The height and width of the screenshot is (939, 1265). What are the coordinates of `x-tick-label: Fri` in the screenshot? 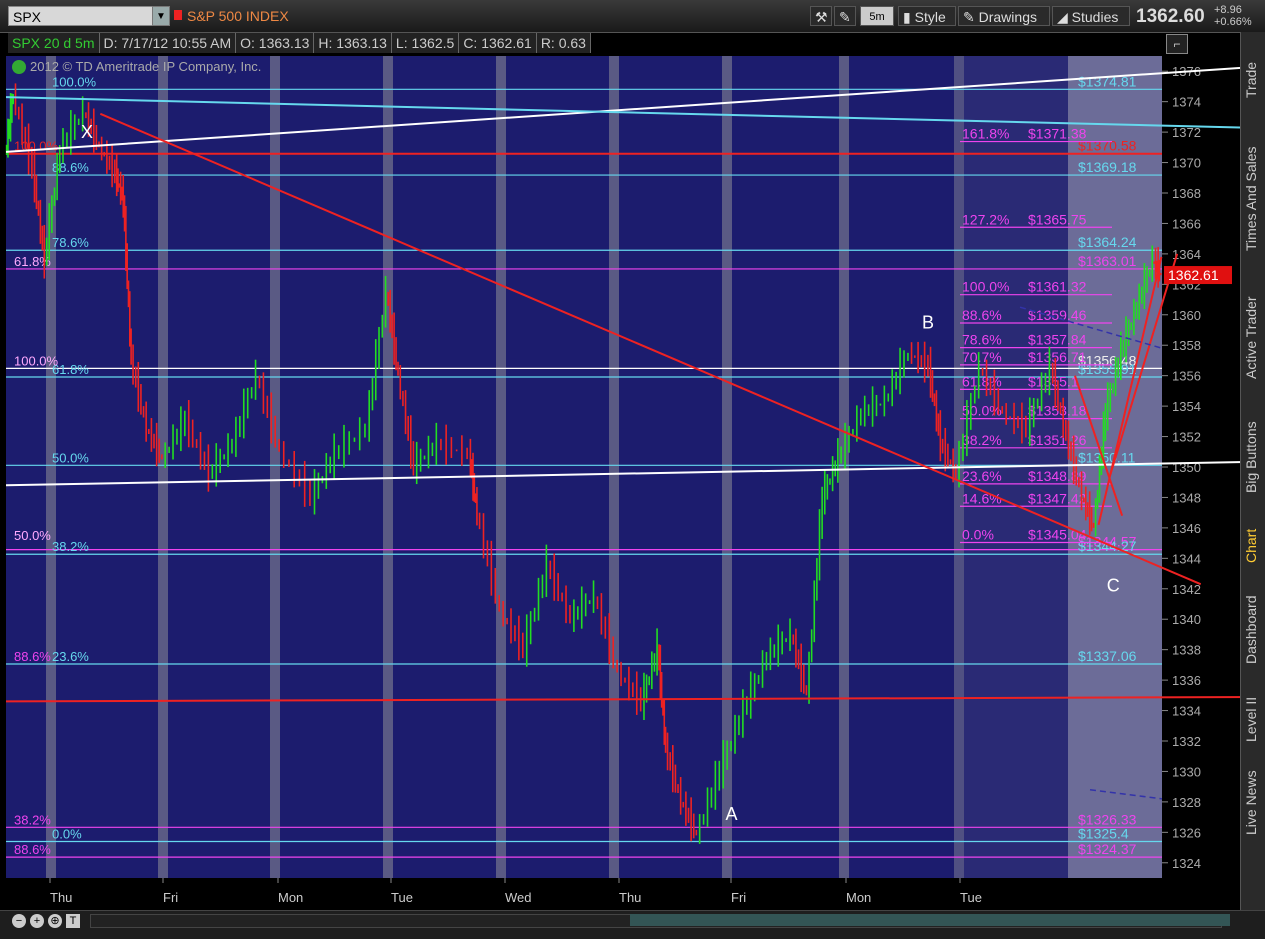 It's located at (170, 897).